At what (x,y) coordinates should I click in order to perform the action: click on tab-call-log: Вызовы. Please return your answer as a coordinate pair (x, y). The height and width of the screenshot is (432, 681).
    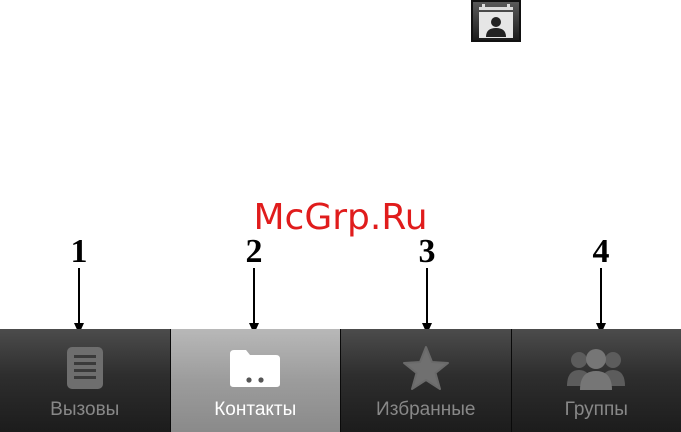
    Looking at the image, I should click on (85, 380).